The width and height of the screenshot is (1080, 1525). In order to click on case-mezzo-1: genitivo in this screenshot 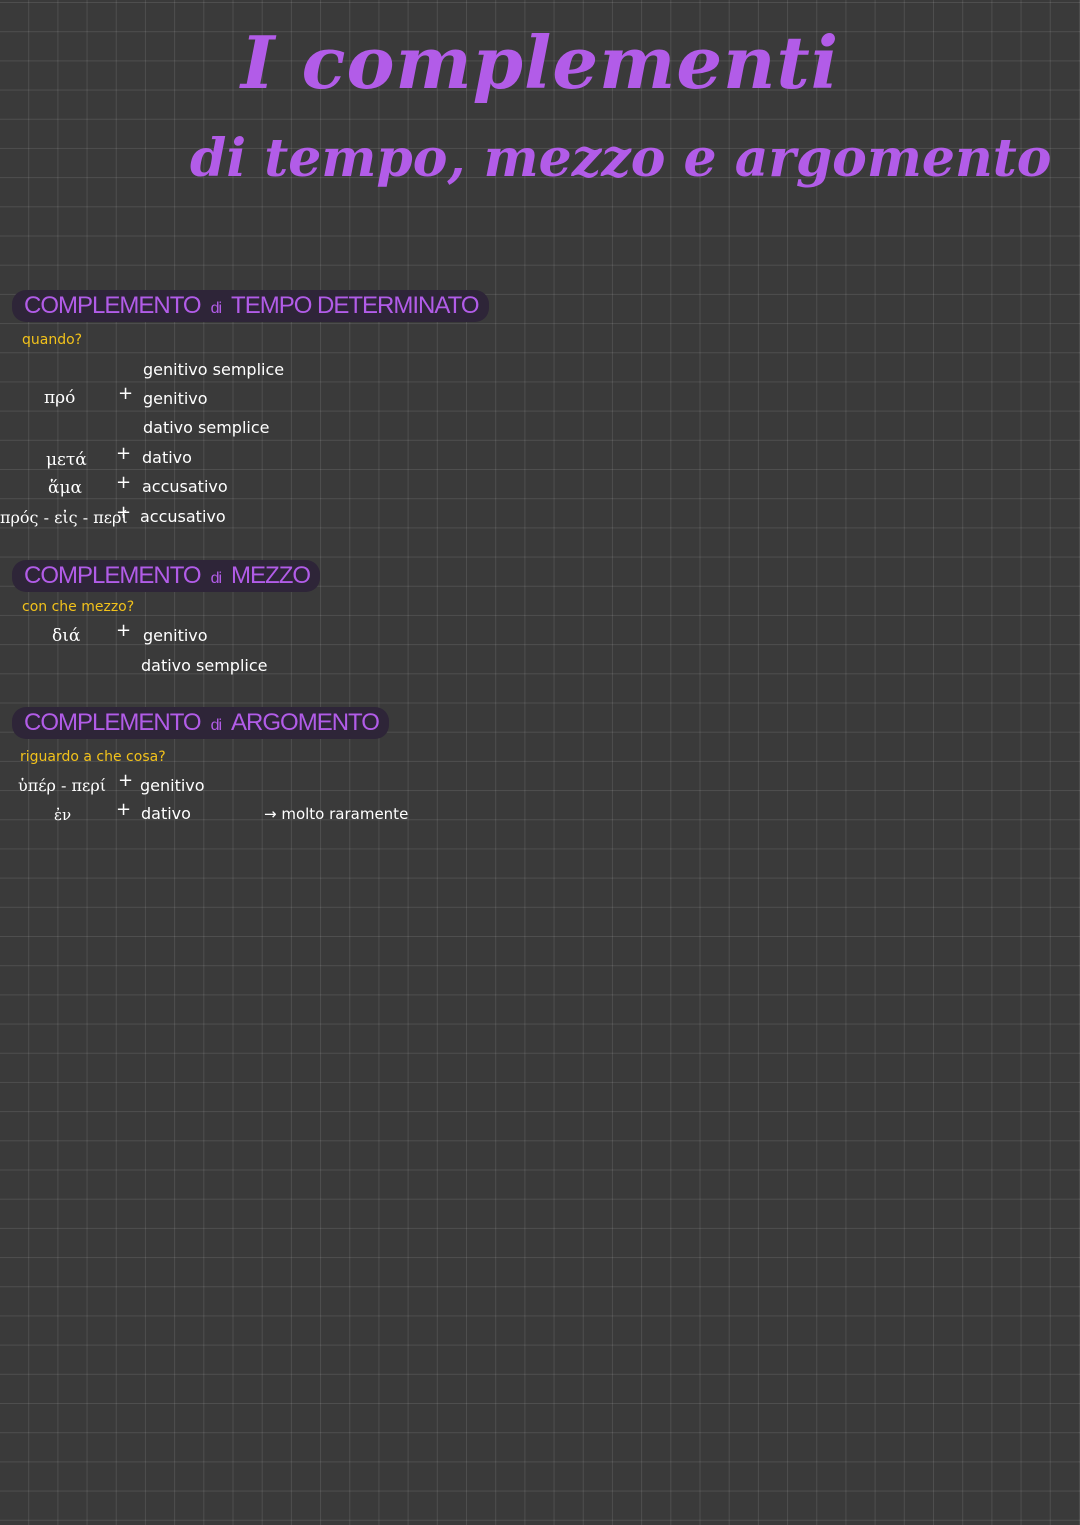, I will do `click(175, 635)`.